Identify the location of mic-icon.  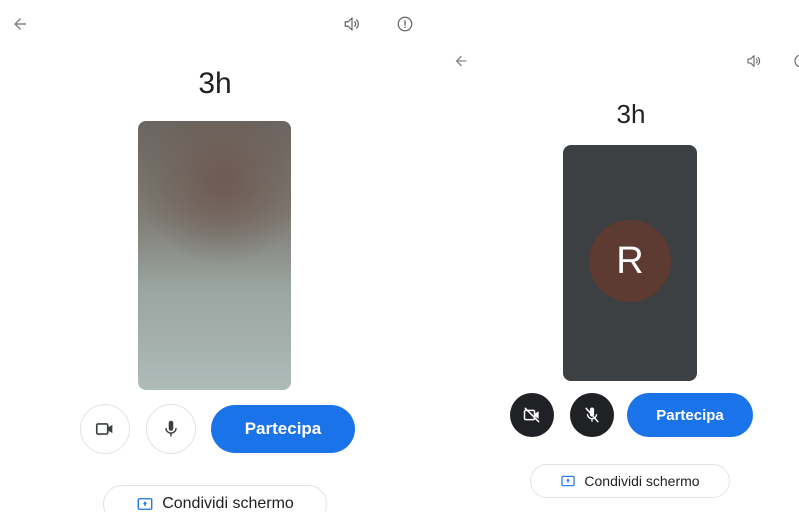
(171, 428).